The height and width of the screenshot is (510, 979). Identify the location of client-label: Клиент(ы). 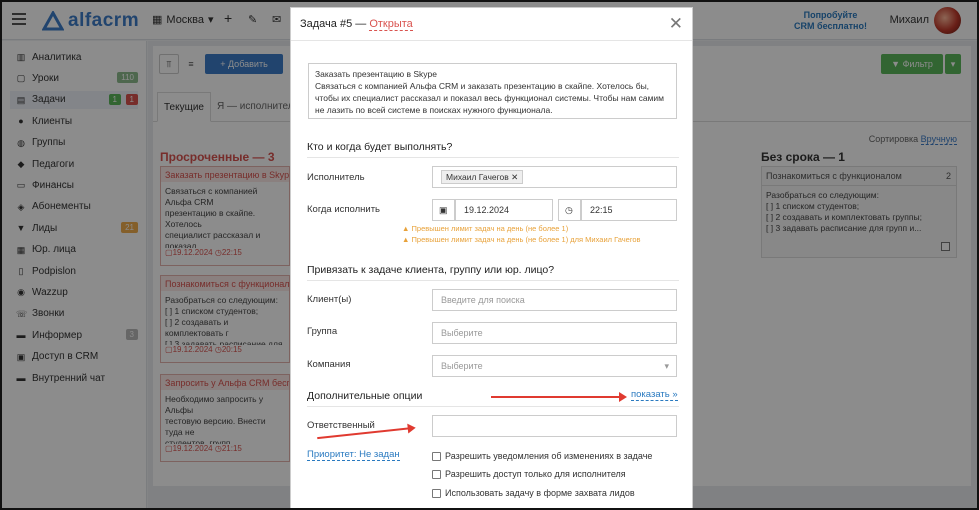
(329, 299).